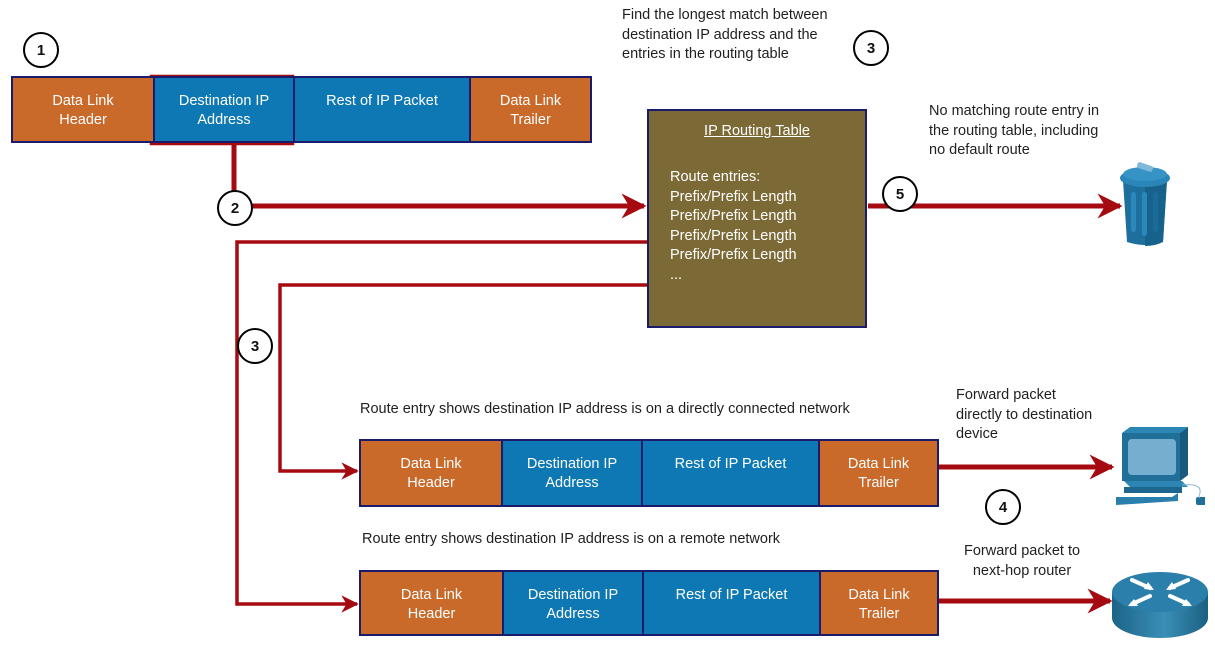 The height and width of the screenshot is (647, 1215). What do you see at coordinates (1022, 570) in the screenshot?
I see `note-line: next-hop router` at bounding box center [1022, 570].